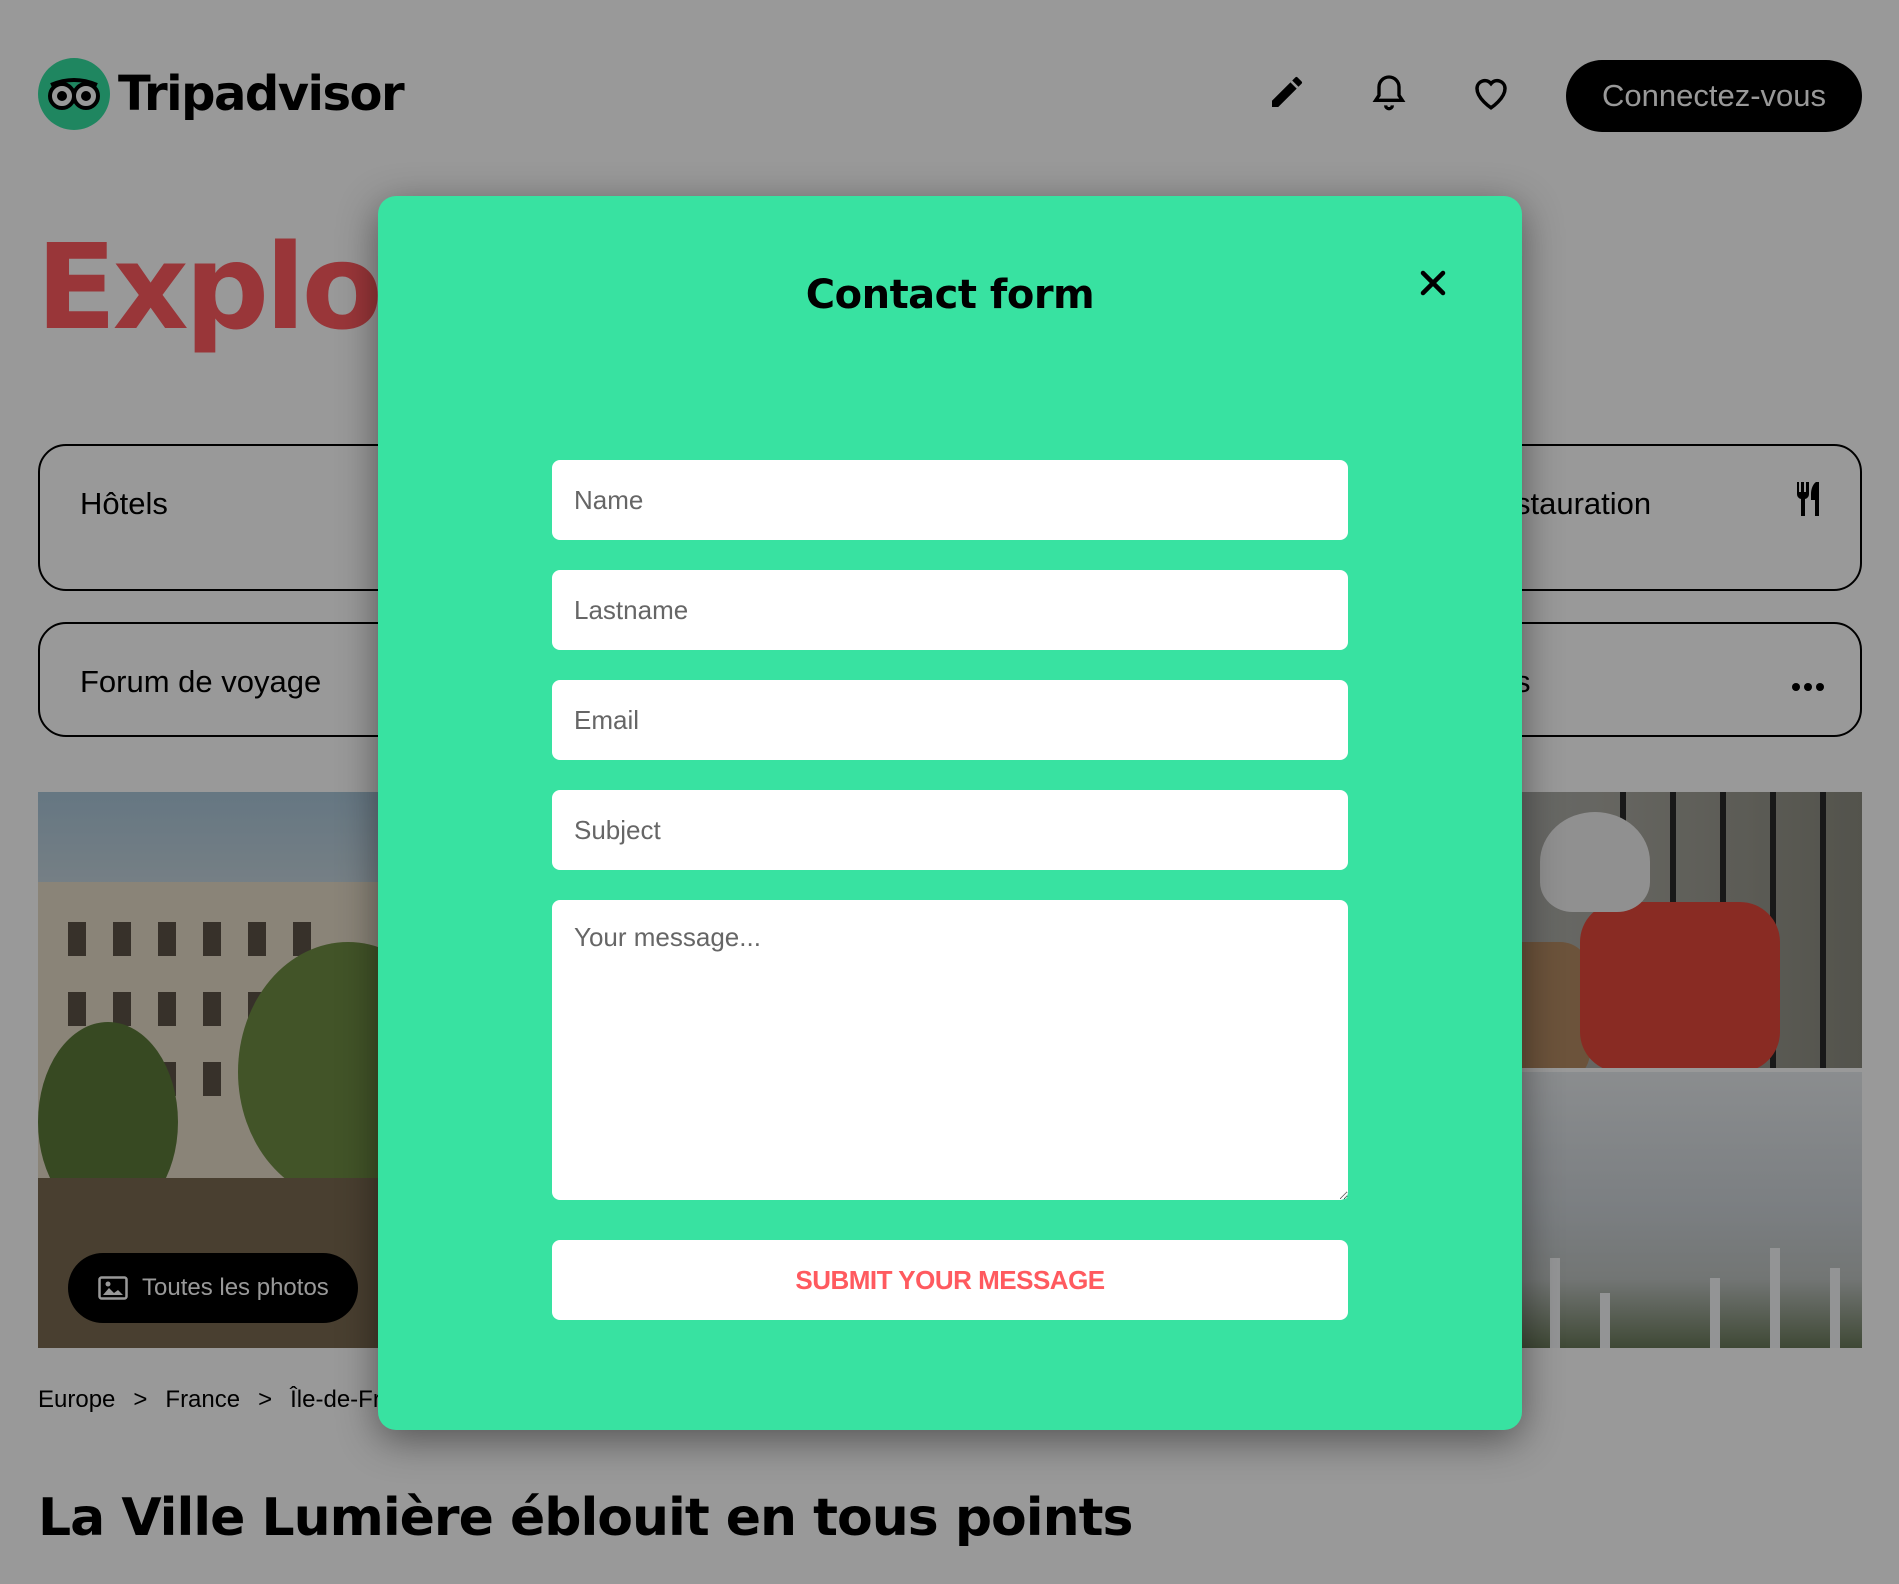 The height and width of the screenshot is (1584, 1899). What do you see at coordinates (950, 830) in the screenshot?
I see `subject-input` at bounding box center [950, 830].